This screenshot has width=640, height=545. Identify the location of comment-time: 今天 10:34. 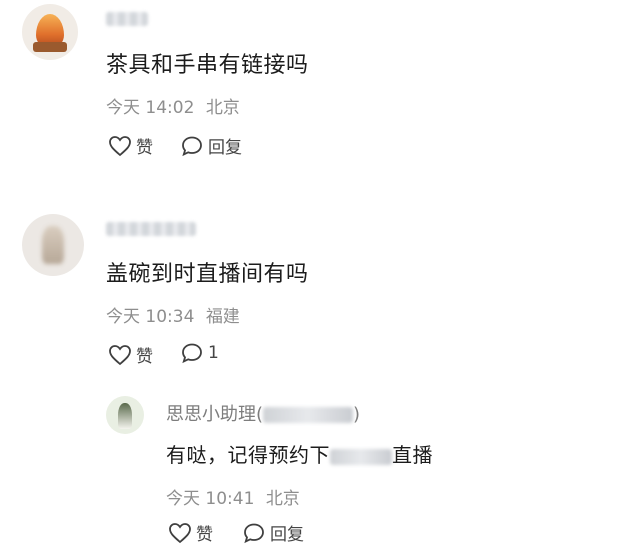
(150, 317).